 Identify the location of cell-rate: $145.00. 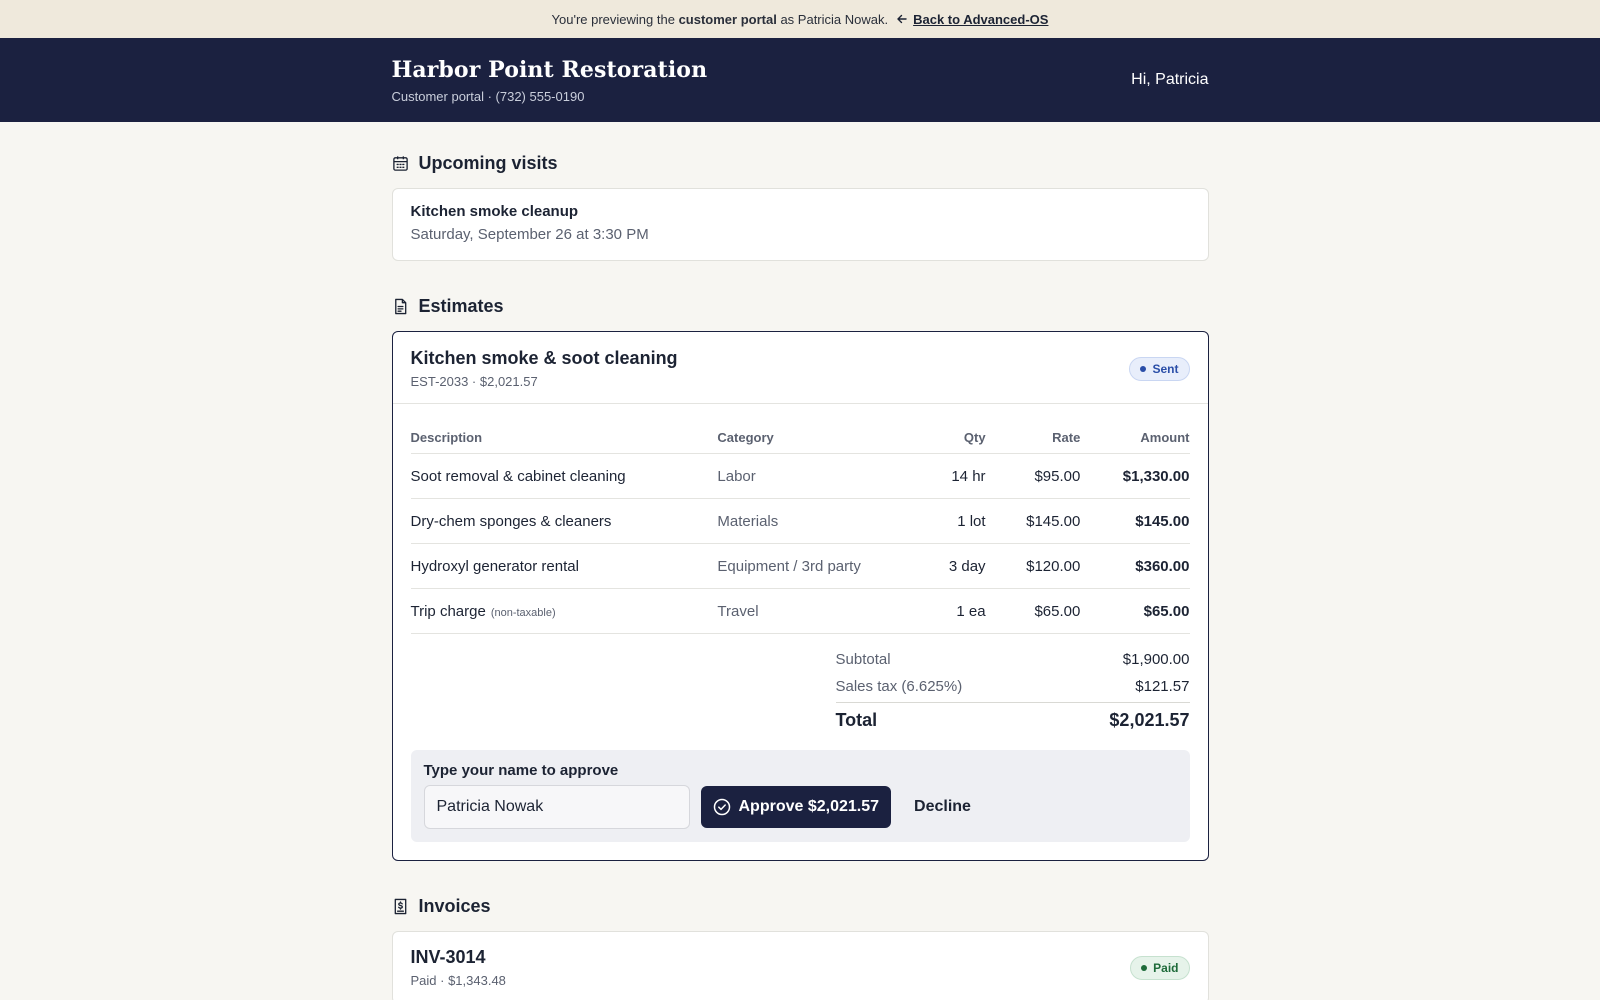
(1033, 521).